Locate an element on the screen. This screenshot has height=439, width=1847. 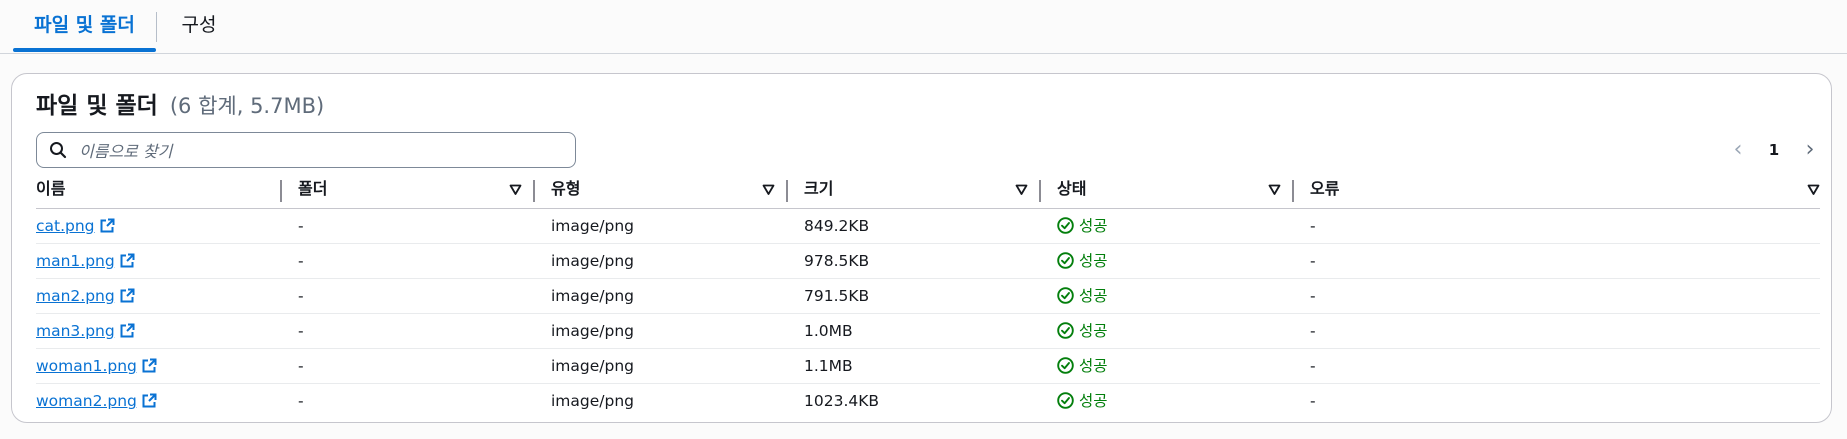
size-cell: 791.5KB is located at coordinates (837, 296).